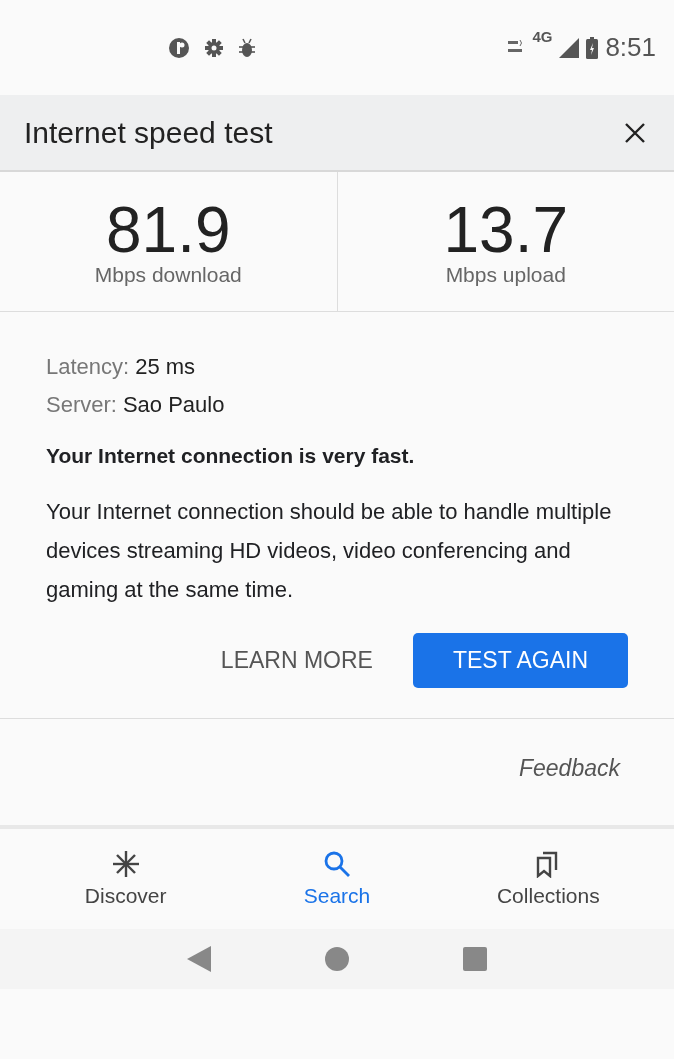 The image size is (674, 1059). I want to click on panel-title: Internet speed test, so click(148, 132).